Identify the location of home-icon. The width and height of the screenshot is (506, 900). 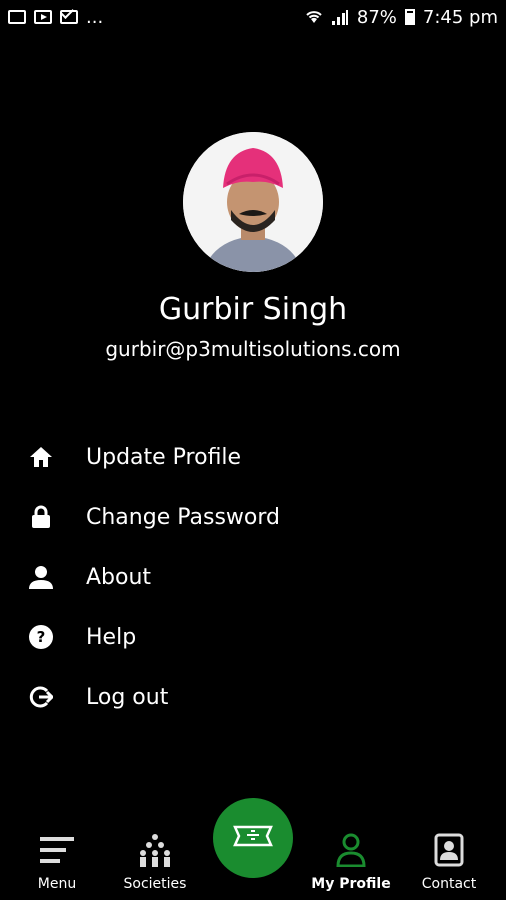
(41, 457).